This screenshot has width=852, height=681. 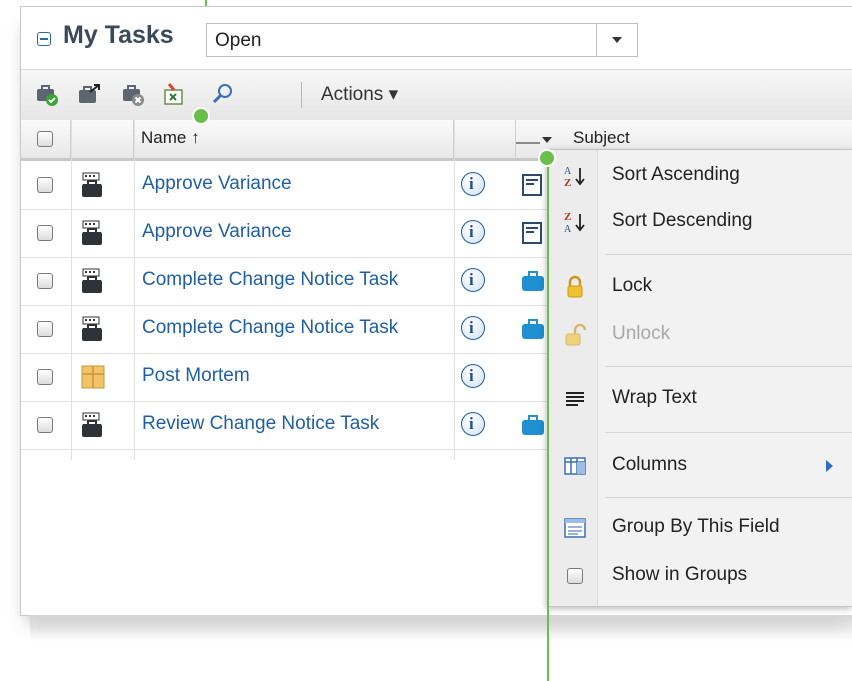 I want to click on sort-ascending-icon: A Z, so click(x=574, y=177).